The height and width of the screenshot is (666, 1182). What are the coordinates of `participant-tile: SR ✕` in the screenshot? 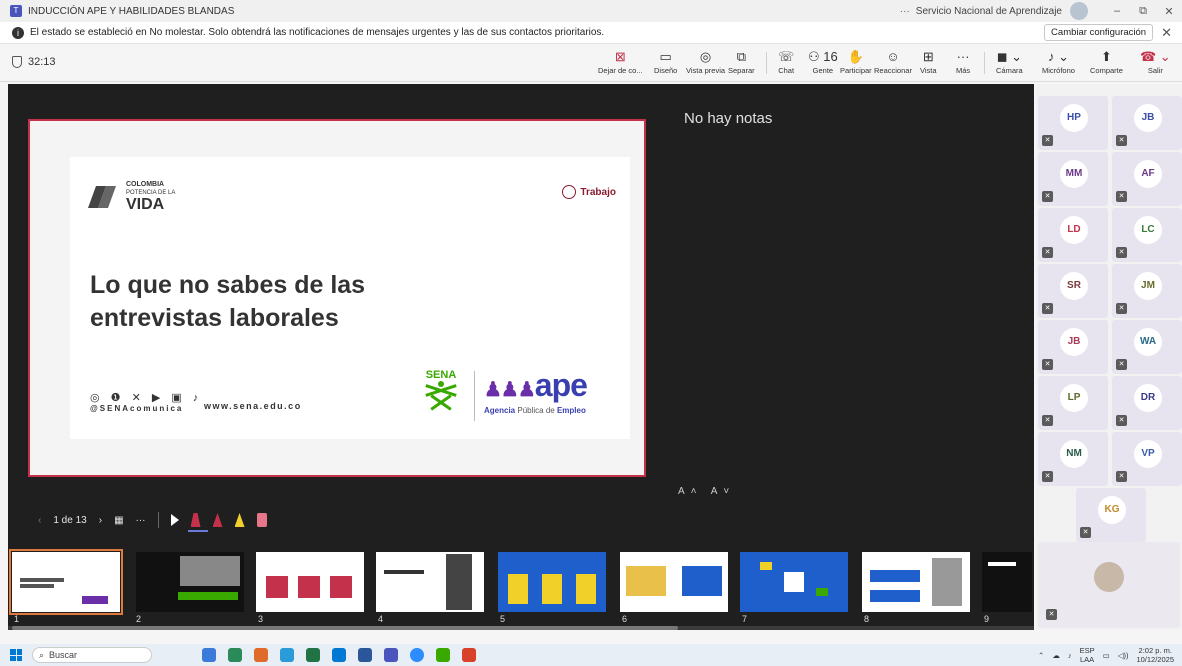 It's located at (1073, 291).